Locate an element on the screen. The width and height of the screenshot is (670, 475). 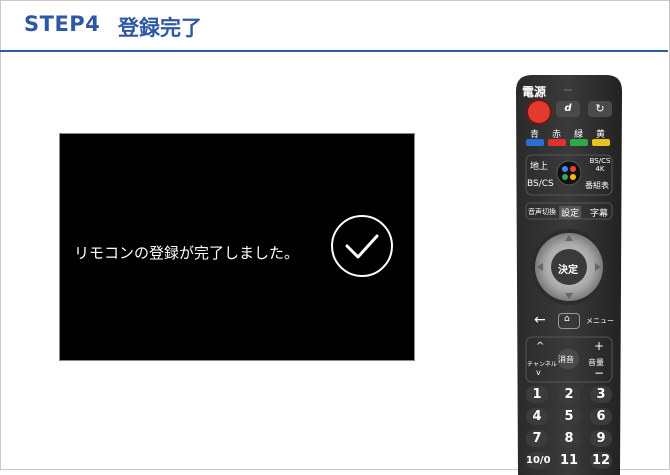
mute-label: 消音 is located at coordinates (566, 359).